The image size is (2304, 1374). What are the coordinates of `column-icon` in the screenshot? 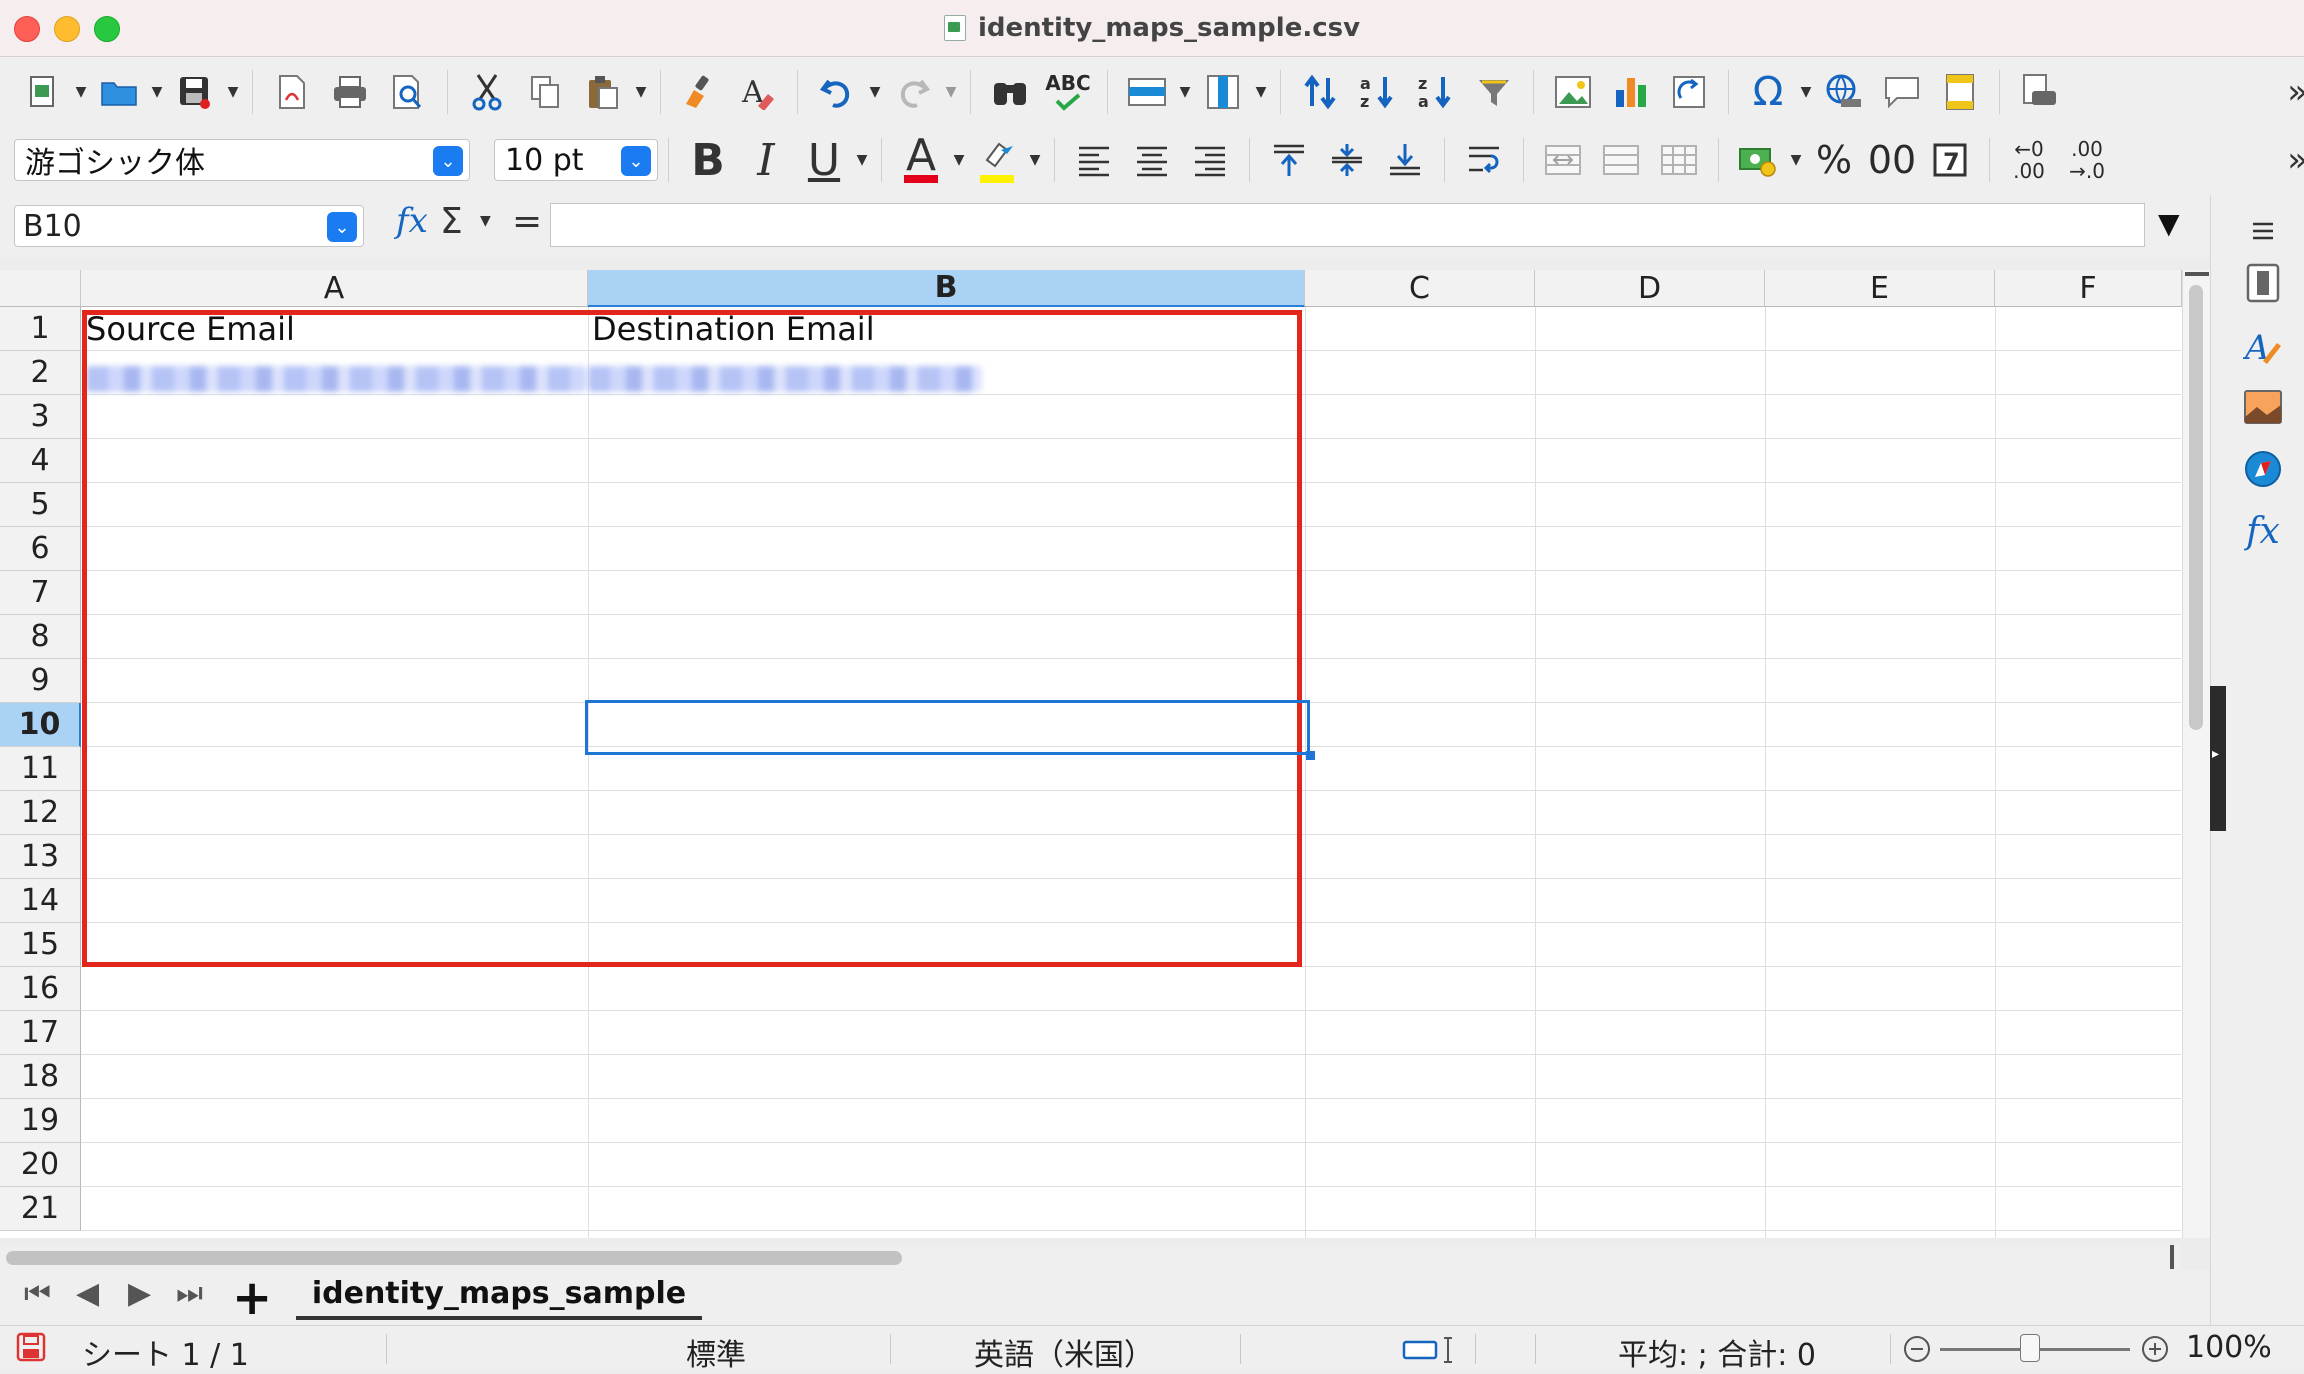 It's located at (1223, 92).